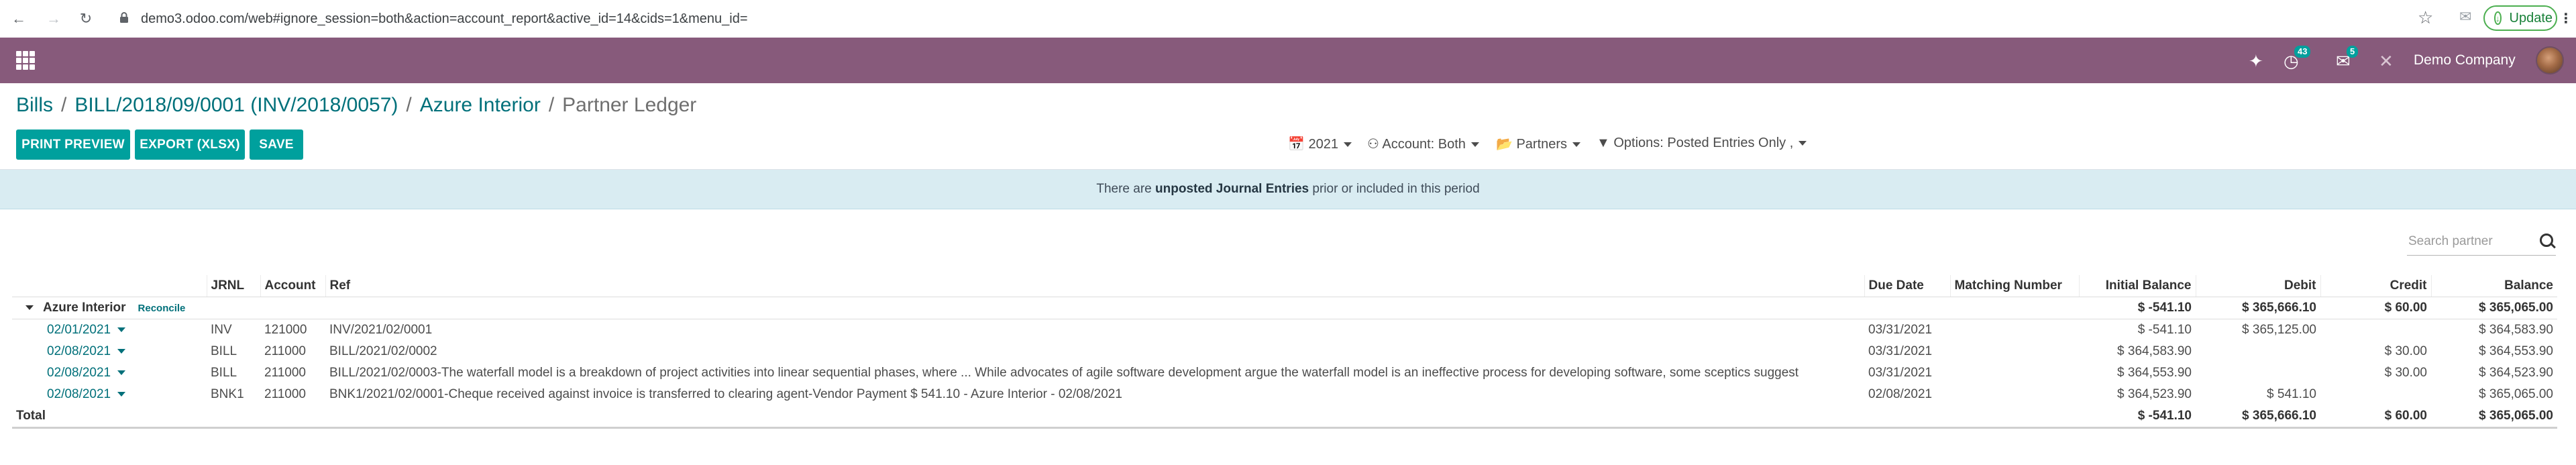 This screenshot has width=2576, height=465. Describe the element at coordinates (2468, 241) in the screenshot. I see `search-partner-input` at that location.